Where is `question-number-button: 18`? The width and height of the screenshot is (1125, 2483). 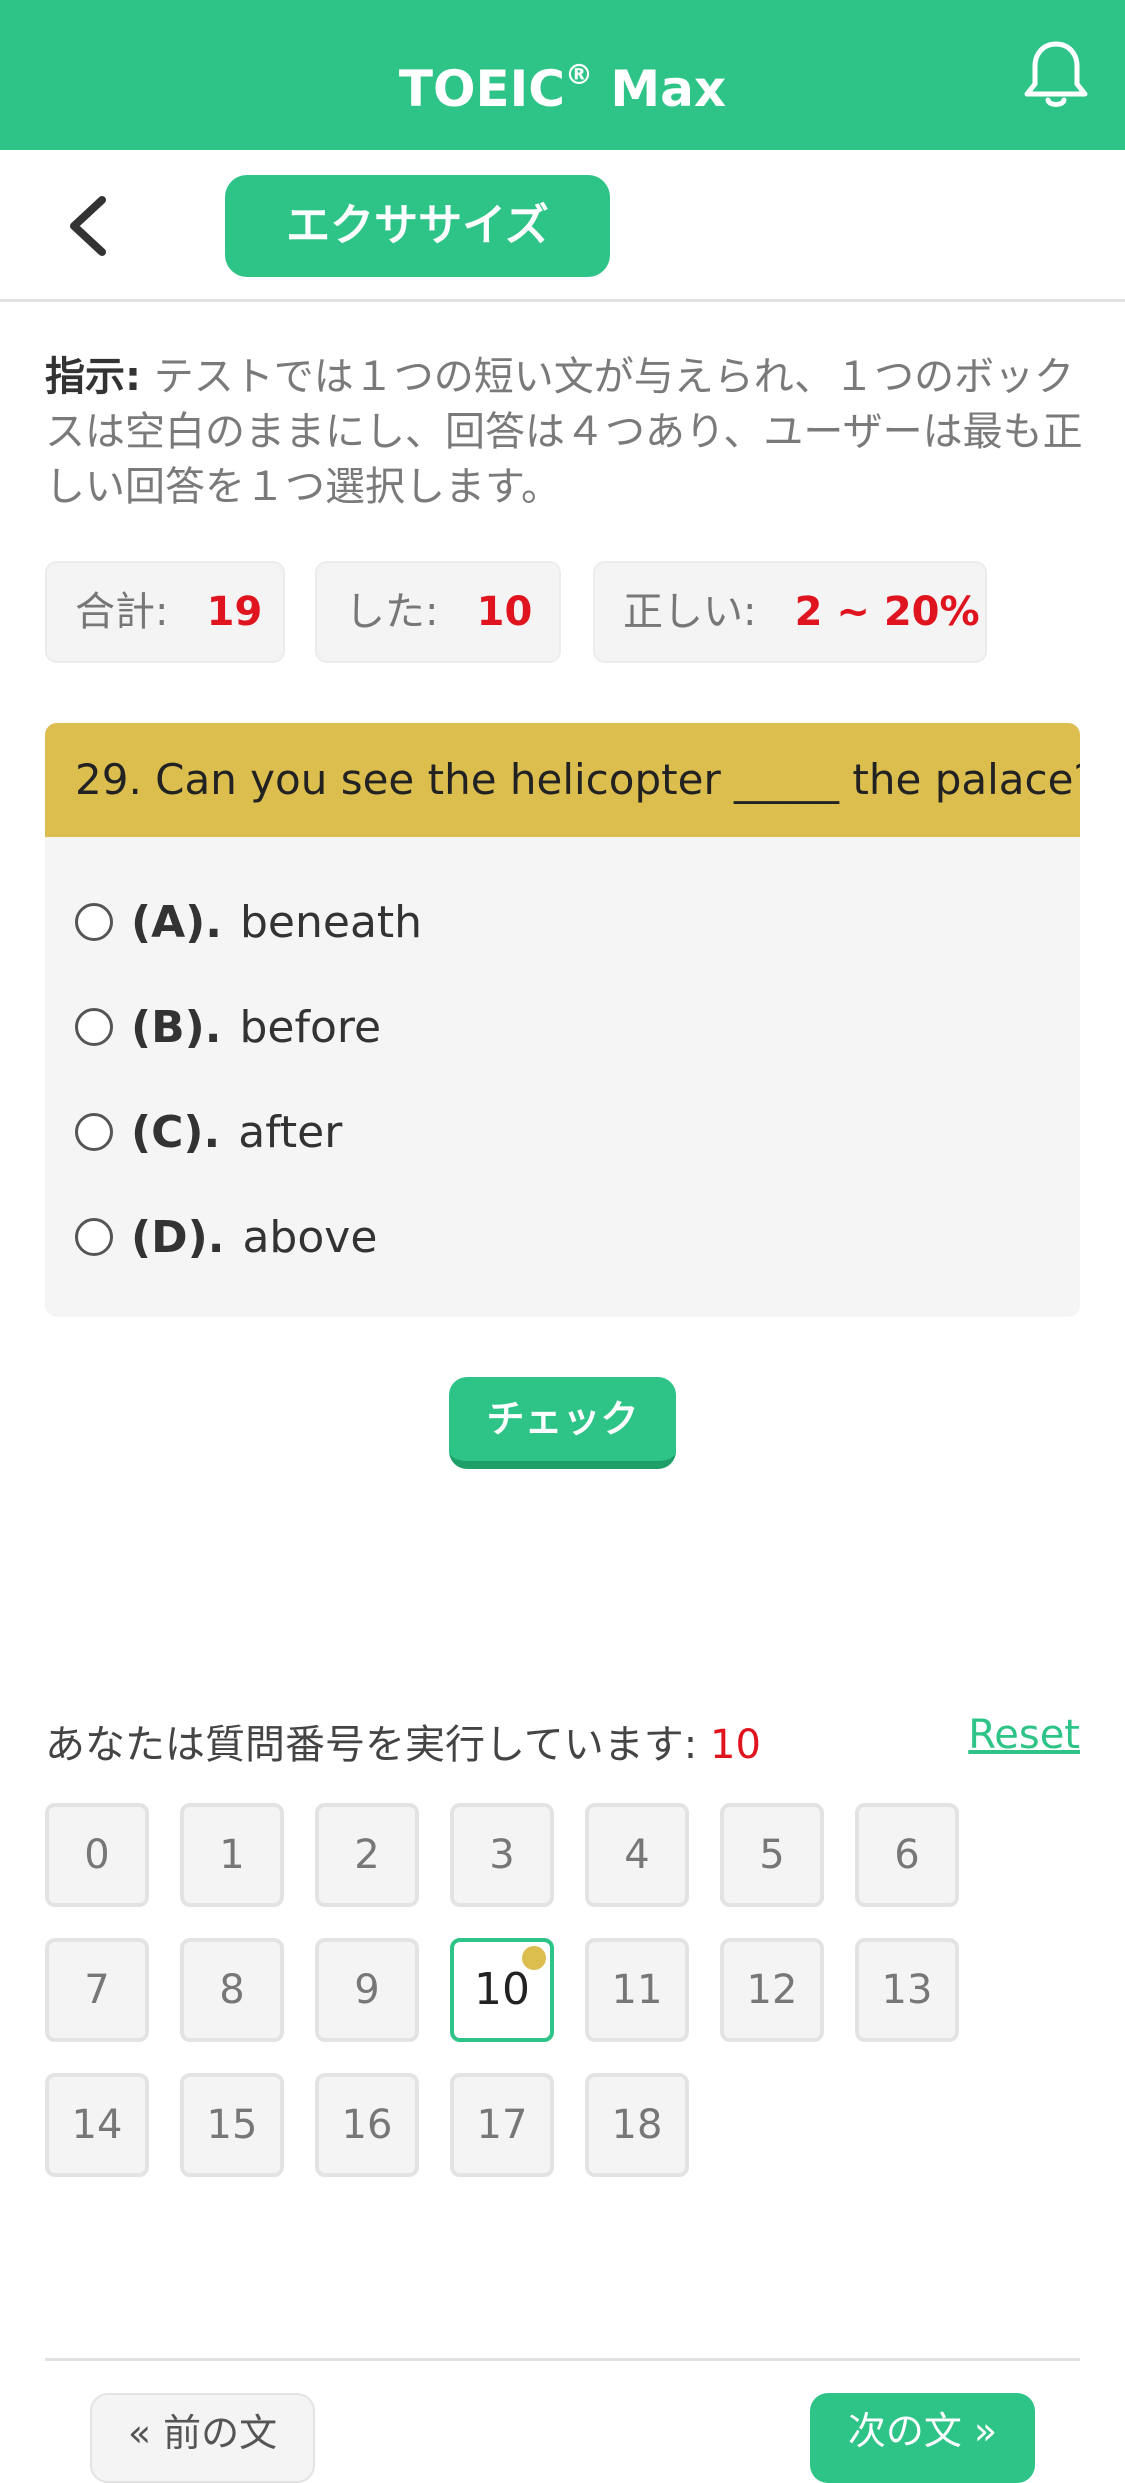 question-number-button: 18 is located at coordinates (637, 2125).